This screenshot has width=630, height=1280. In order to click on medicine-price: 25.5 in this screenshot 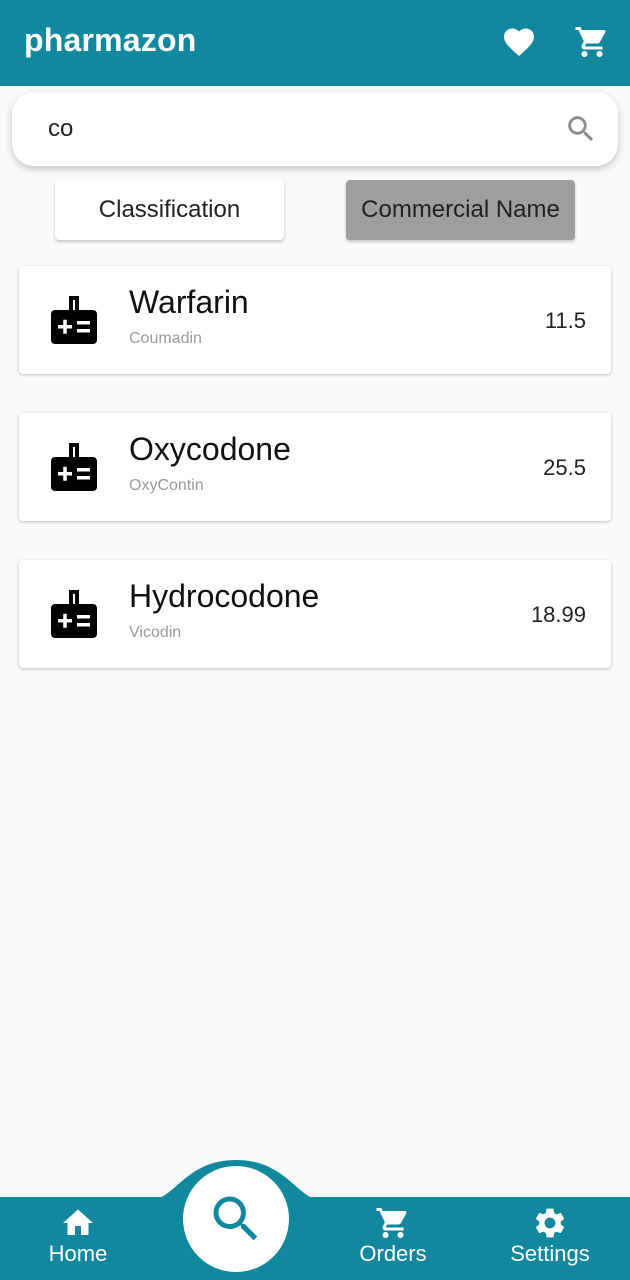, I will do `click(564, 467)`.